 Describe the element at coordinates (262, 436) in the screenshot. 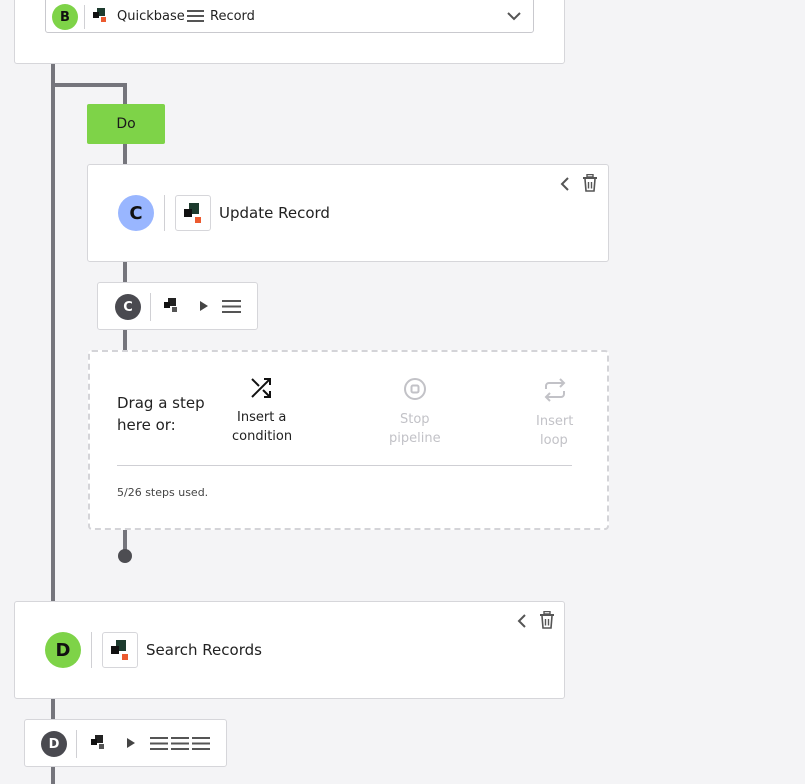

I see `insert-condition-label-line2: condition` at that location.